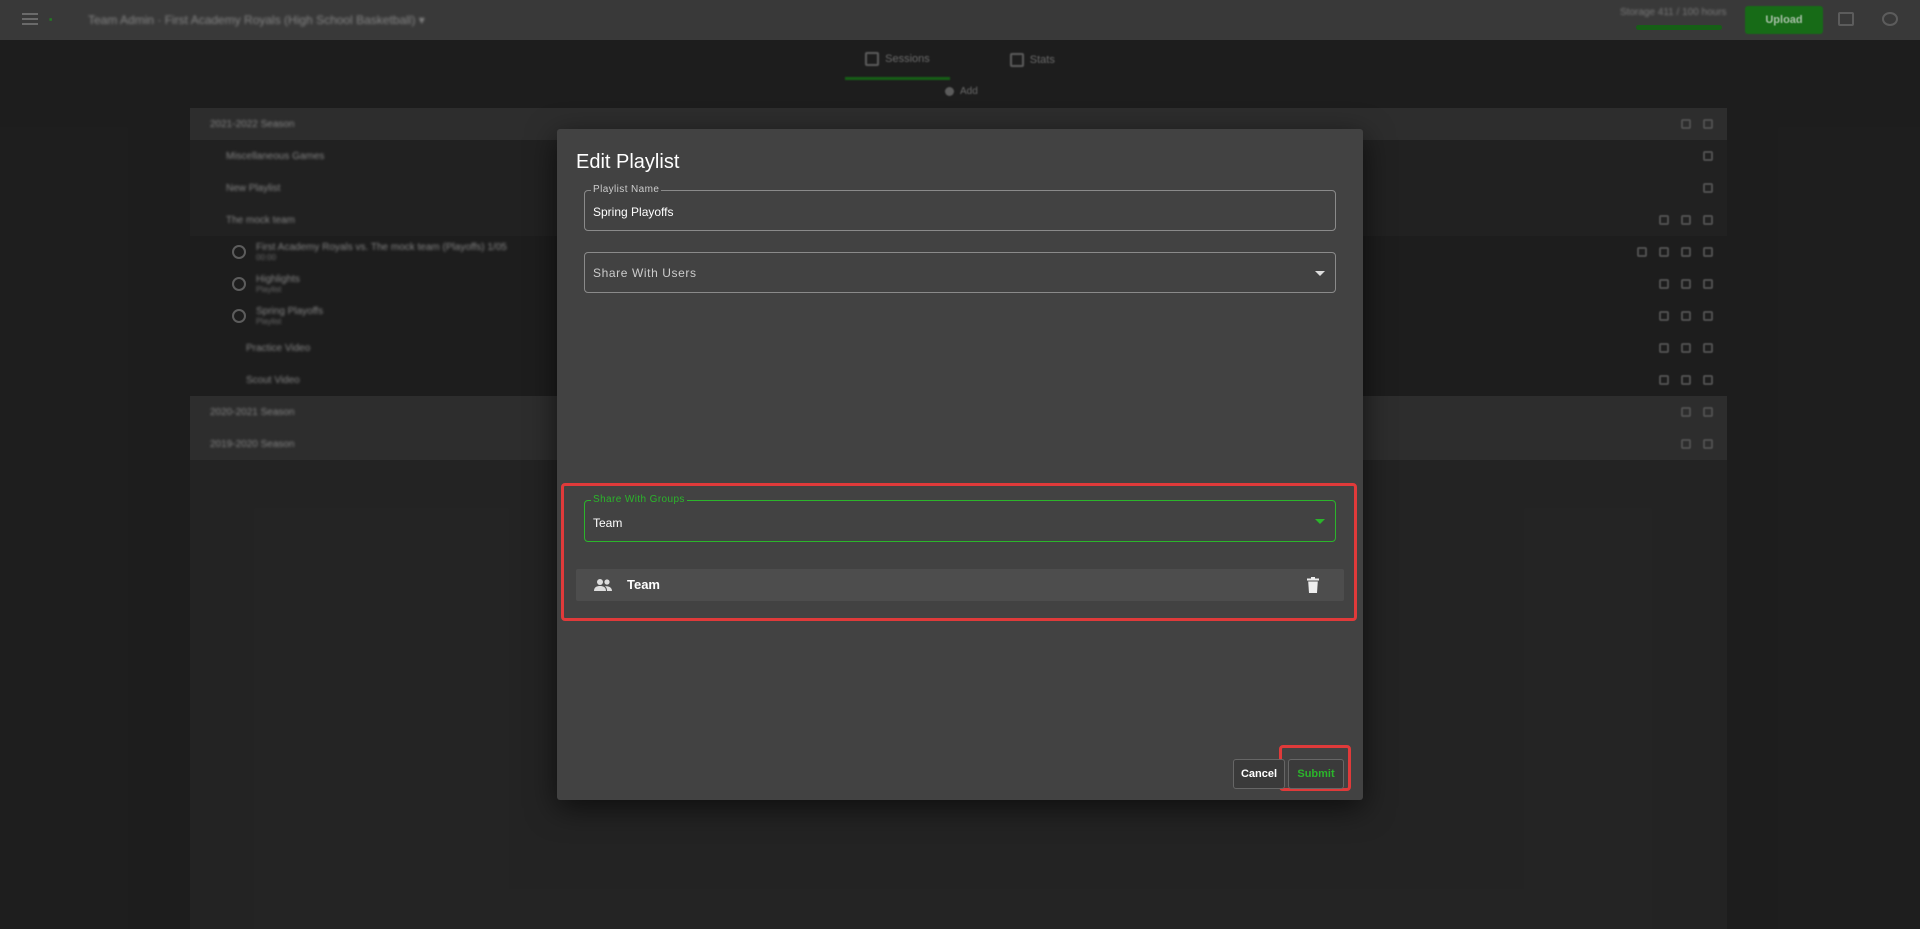 This screenshot has height=929, width=1920. What do you see at coordinates (633, 212) in the screenshot?
I see `playlist-name-value: Spring Playoffs` at bounding box center [633, 212].